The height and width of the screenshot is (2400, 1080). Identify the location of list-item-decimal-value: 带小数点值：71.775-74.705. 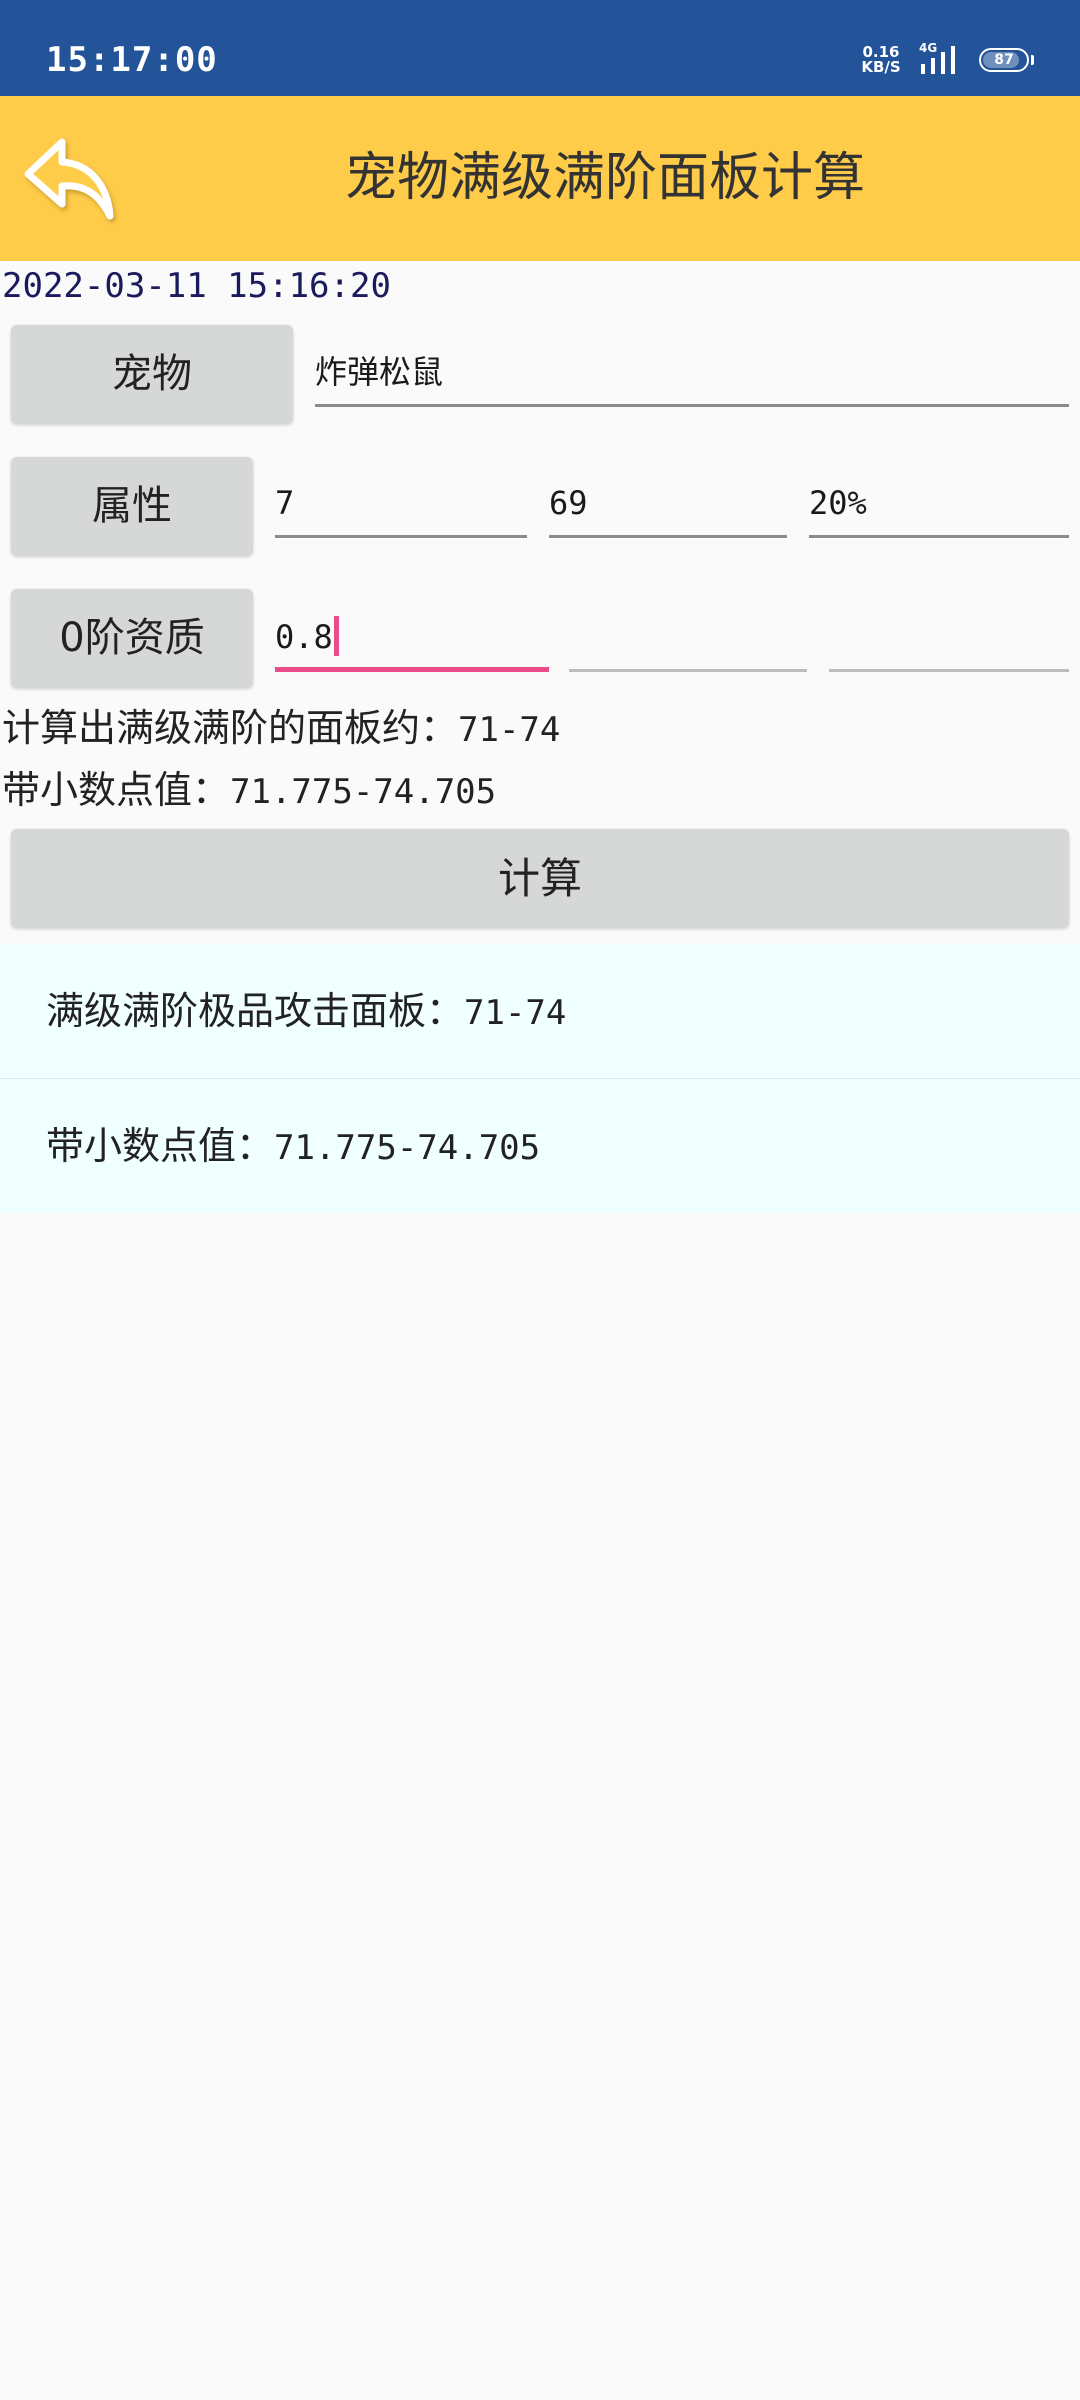
(540, 1146).